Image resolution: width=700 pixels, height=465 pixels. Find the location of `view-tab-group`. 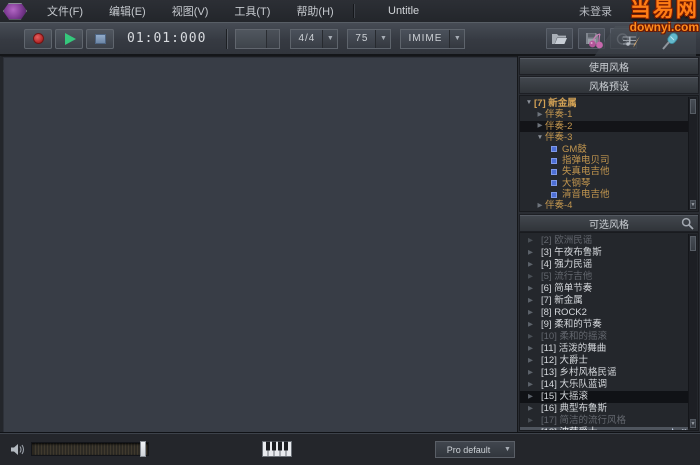

view-tab-group is located at coordinates (631, 41).